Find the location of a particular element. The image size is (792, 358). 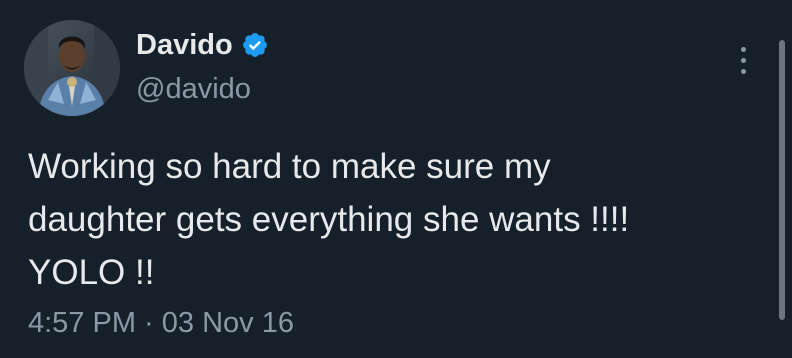

verified-badge-icon is located at coordinates (255, 45).